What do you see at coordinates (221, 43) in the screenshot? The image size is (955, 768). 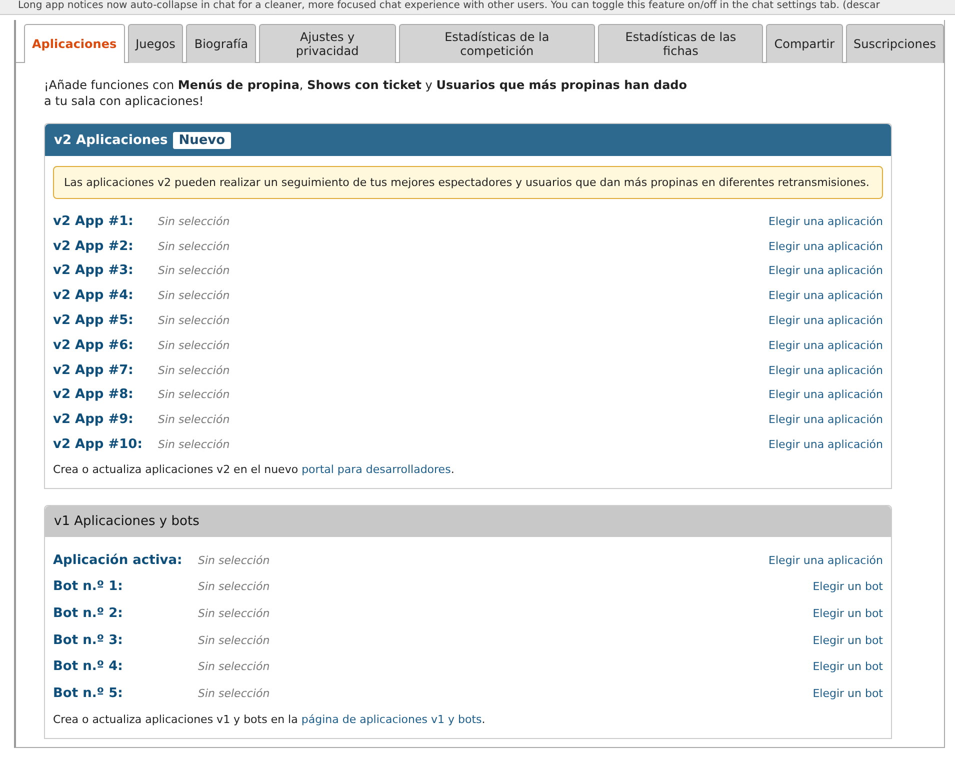 I see `tab: Biografía` at bounding box center [221, 43].